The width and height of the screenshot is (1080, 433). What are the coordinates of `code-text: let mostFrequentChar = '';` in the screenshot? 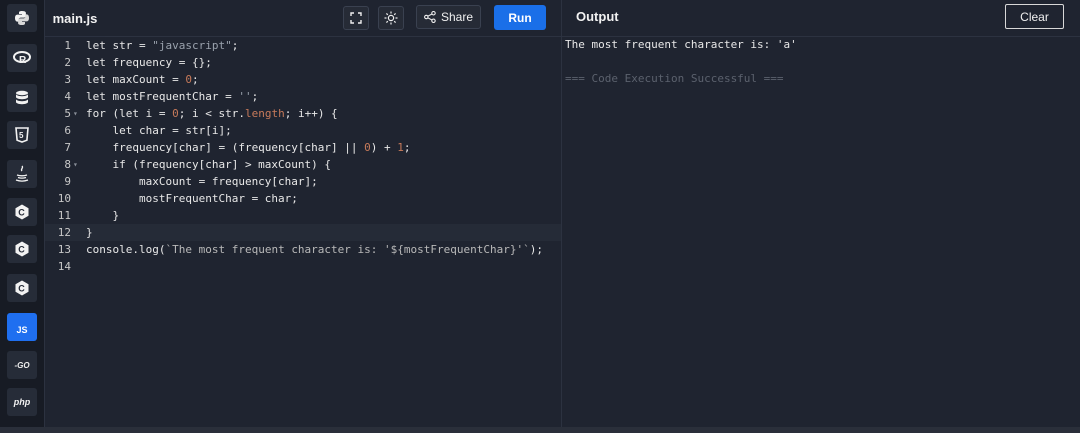 It's located at (172, 96).